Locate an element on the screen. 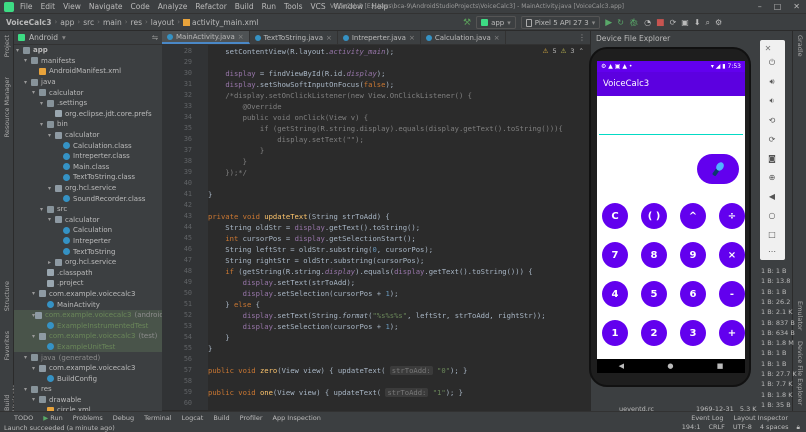 The image size is (806, 432). emulator-tab: Emulator is located at coordinates (800, 316).